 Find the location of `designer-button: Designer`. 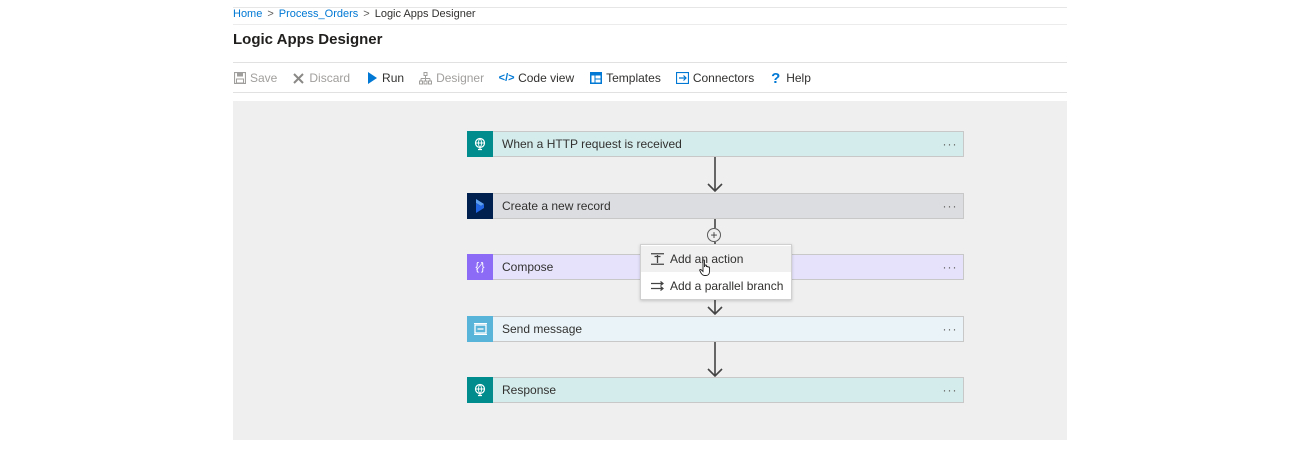

designer-button: Designer is located at coordinates (451, 78).